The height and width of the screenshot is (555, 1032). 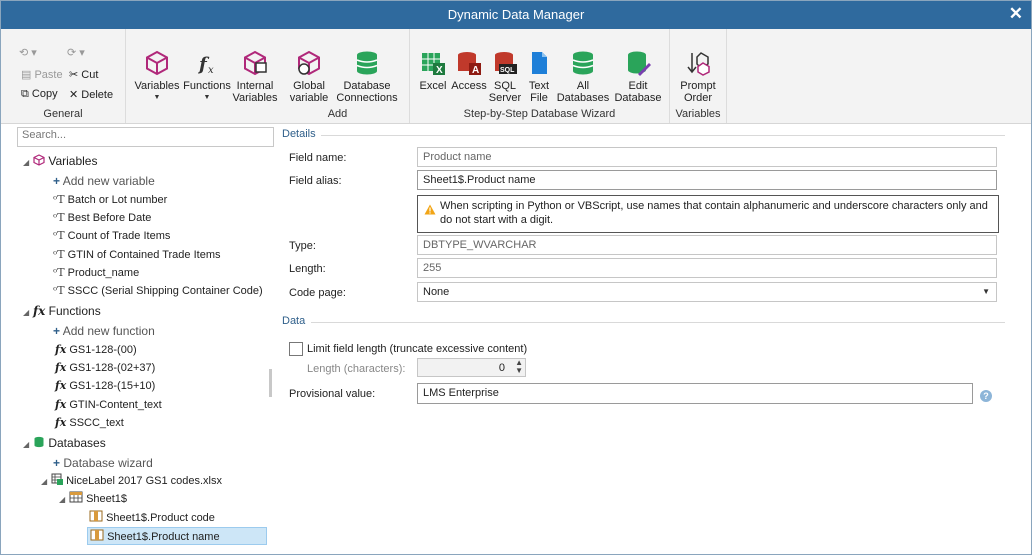 I want to click on tree-variables: ◢ Variables, so click(x=60, y=161).